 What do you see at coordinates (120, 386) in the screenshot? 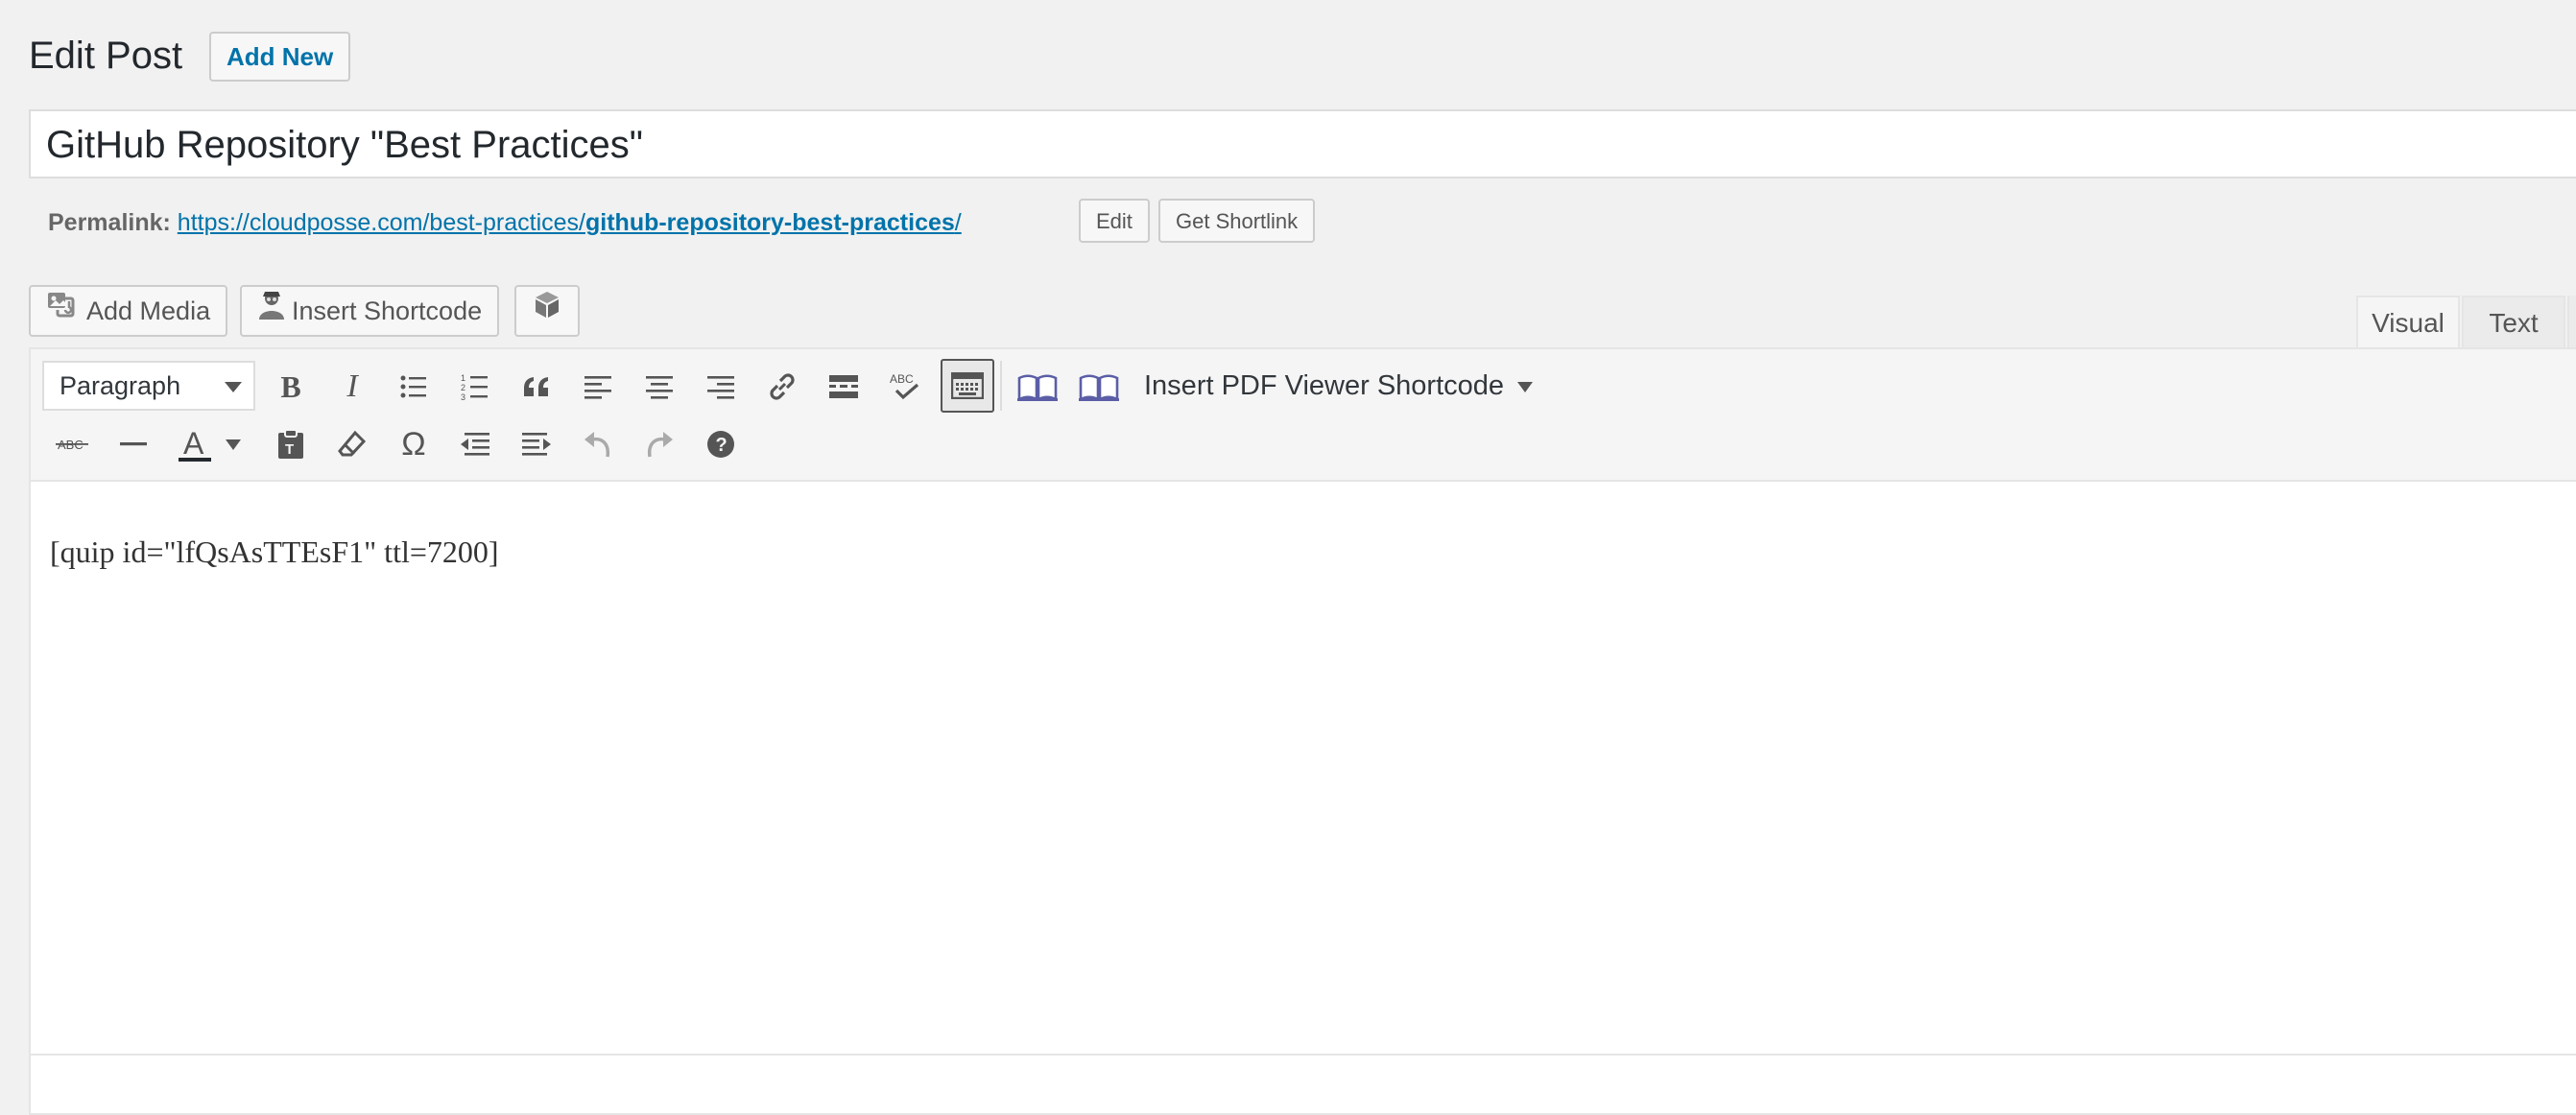
I see `format-select-value: Paragraph` at bounding box center [120, 386].